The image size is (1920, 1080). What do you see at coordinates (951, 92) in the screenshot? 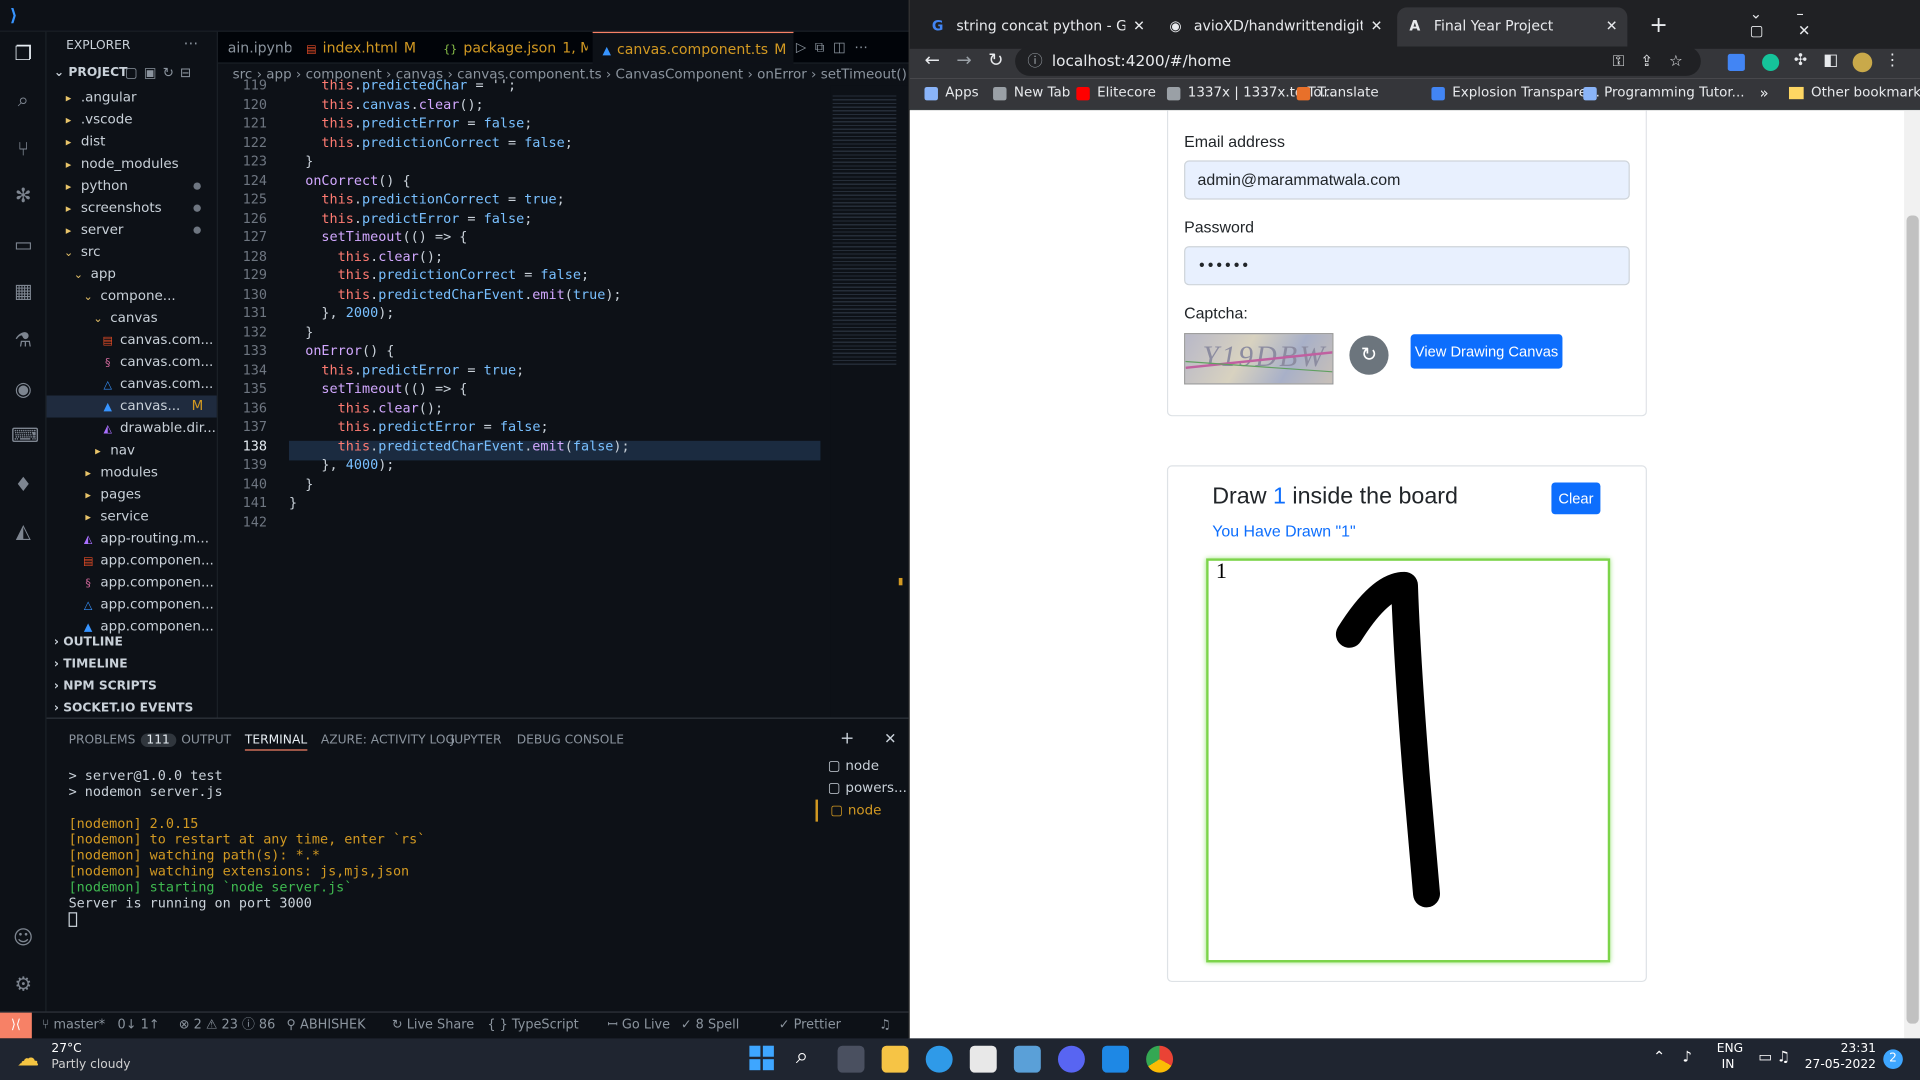
I see `bookmark-item: Apps` at bounding box center [951, 92].